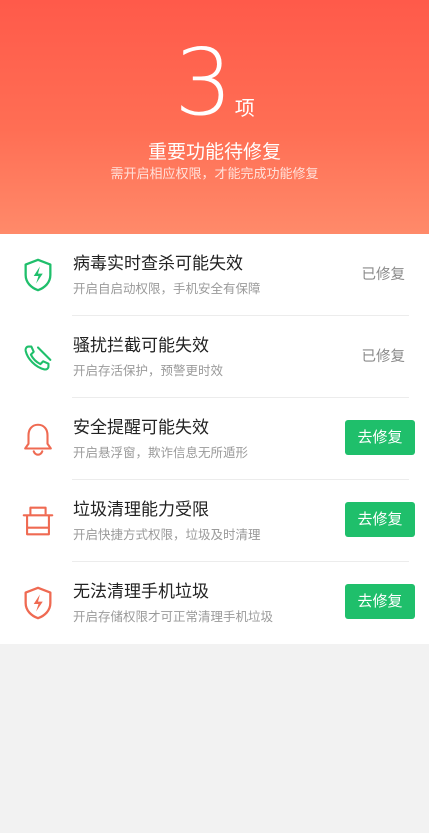 Image resolution: width=429 pixels, height=833 pixels. What do you see at coordinates (141, 592) in the screenshot?
I see `item-title: 无法清理手机垃圾` at bounding box center [141, 592].